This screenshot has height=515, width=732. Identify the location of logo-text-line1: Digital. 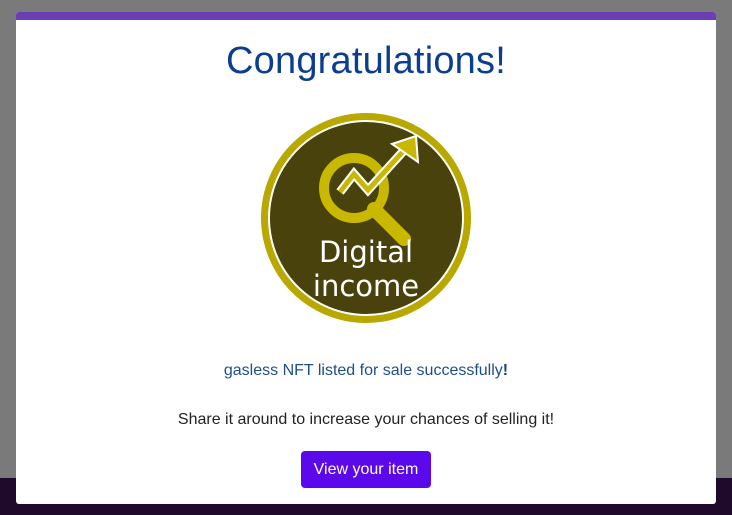
(366, 252).